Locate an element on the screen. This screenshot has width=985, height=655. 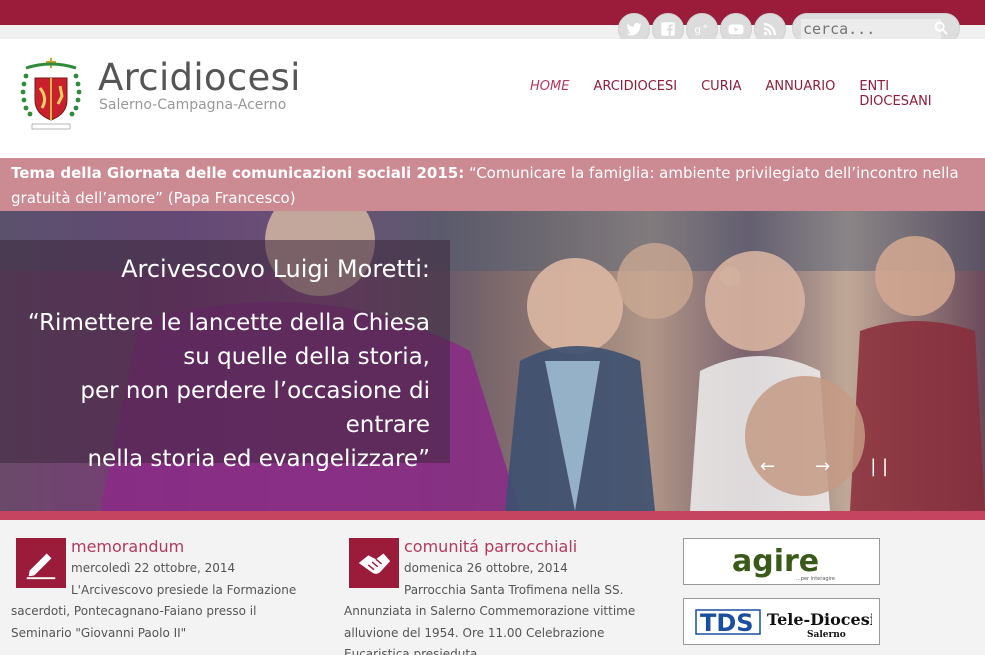
svg-text: g is located at coordinates (698, 30).